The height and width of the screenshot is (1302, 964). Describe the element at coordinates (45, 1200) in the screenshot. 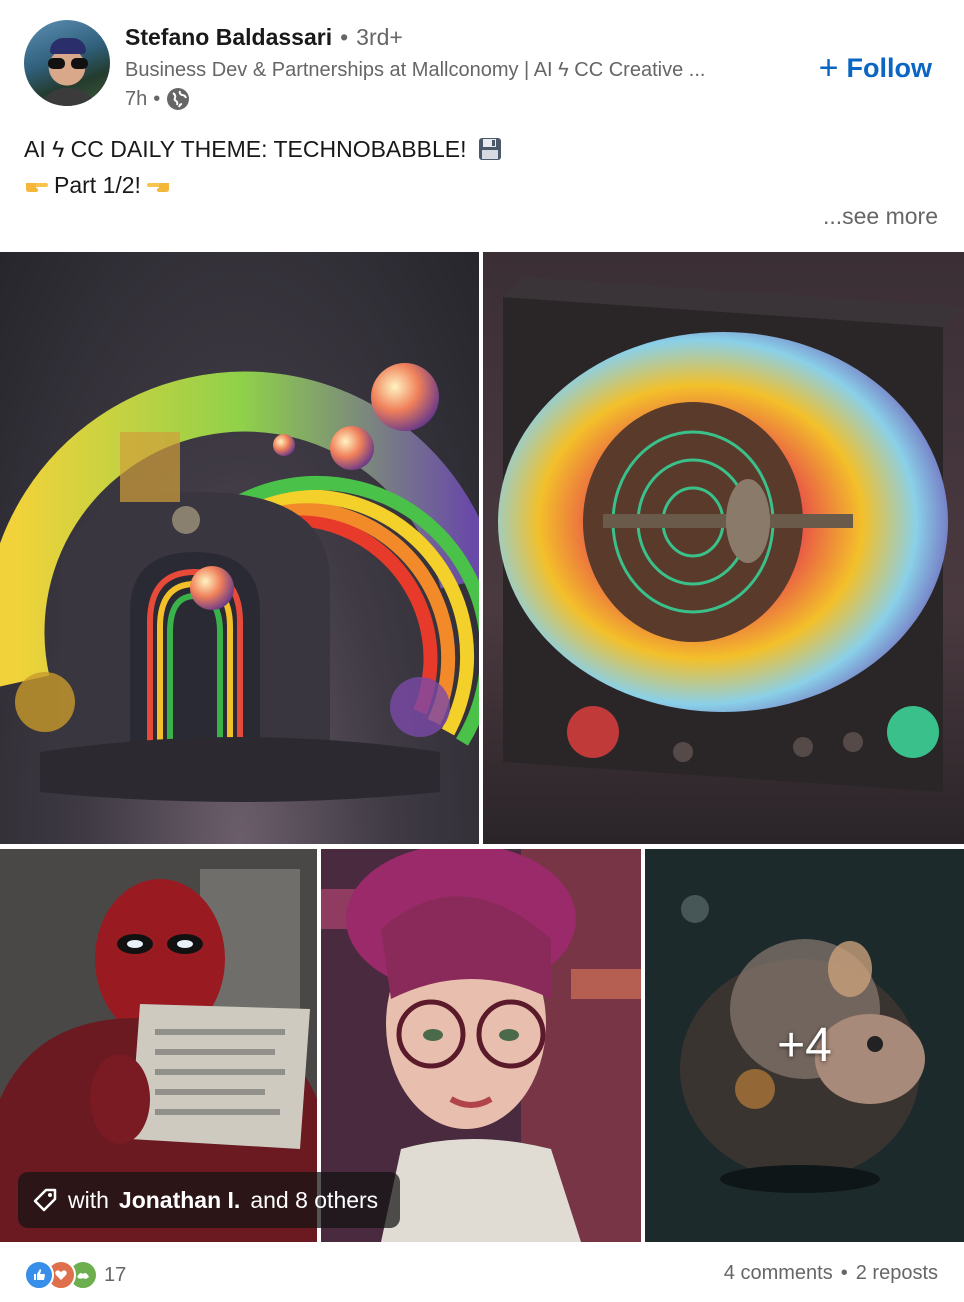

I see `tag-icon` at that location.